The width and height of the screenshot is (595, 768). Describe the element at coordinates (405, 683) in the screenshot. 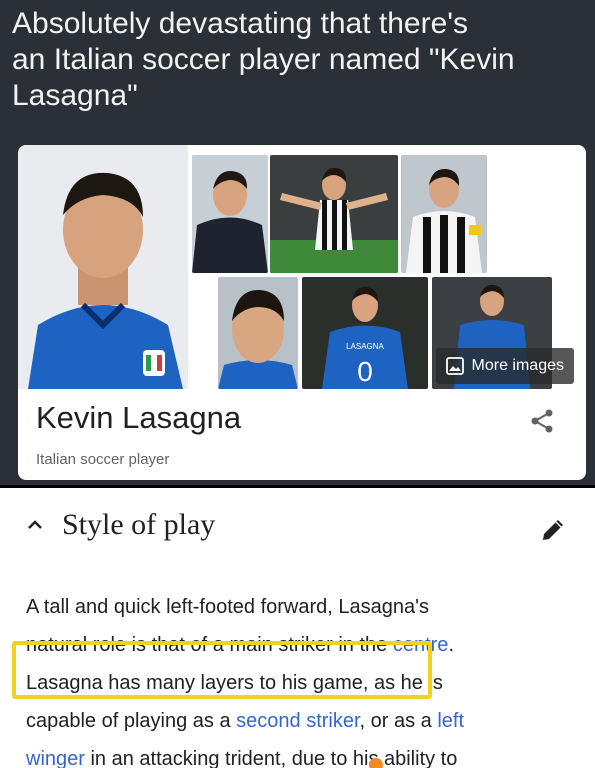

I see `line-3-rest: as he is` at that location.